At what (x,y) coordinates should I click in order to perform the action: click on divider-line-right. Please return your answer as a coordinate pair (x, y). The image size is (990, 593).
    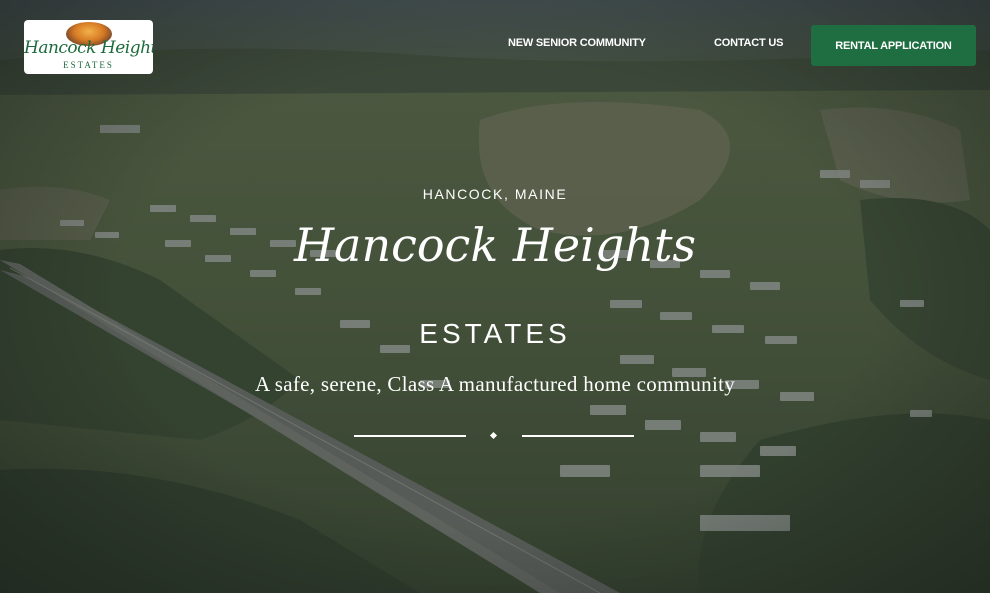
    Looking at the image, I should click on (578, 436).